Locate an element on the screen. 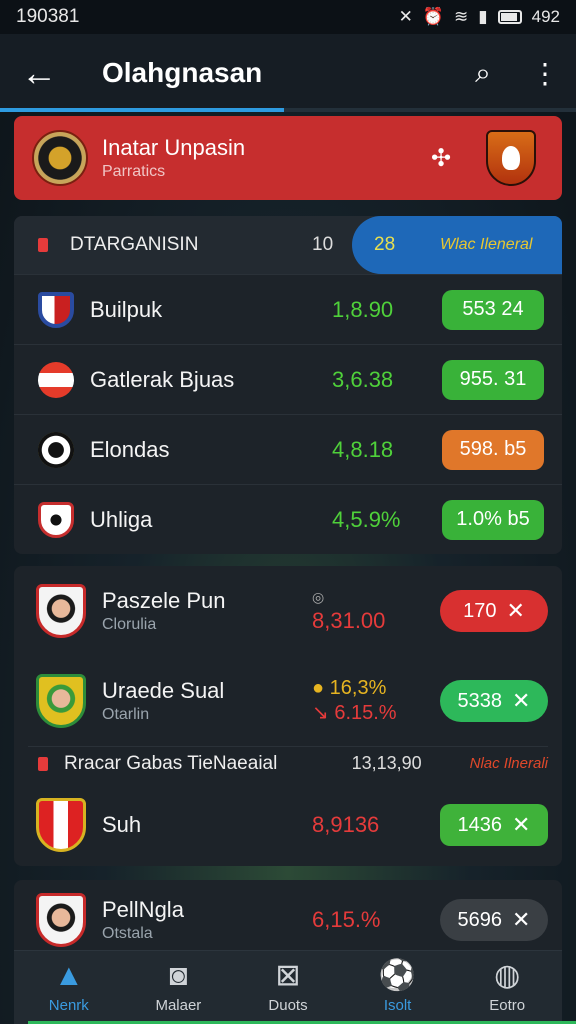  nav-games: ◙ Malaer is located at coordinates (179, 987).